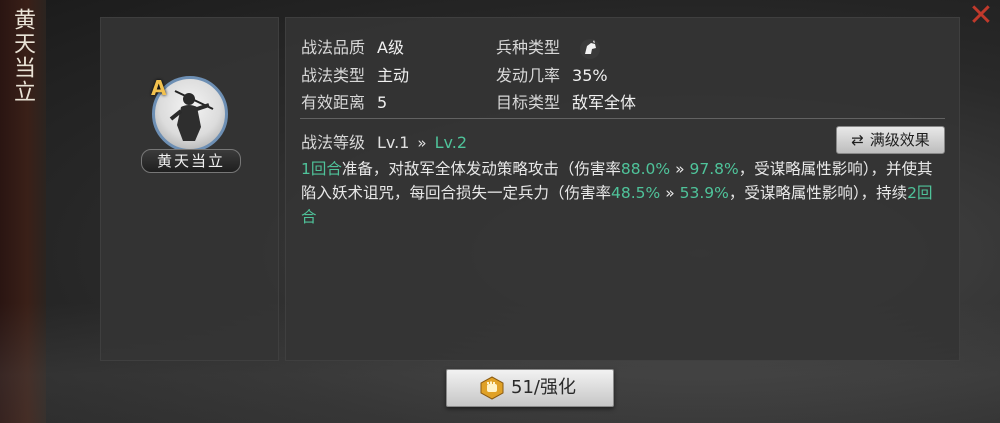 Image resolution: width=1000 pixels, height=423 pixels. Describe the element at coordinates (645, 169) in the screenshot. I see `desc-damage-current: 88.0%` at that location.